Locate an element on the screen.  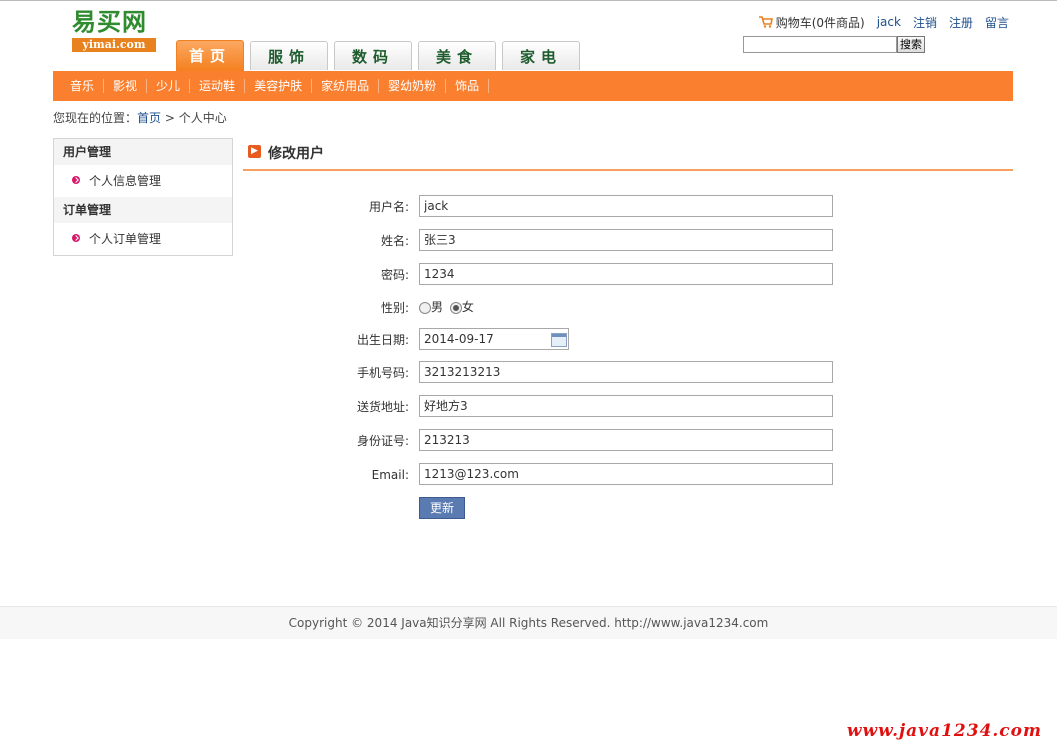
sidebar-item-label: 个人订单管理 is located at coordinates (125, 239).